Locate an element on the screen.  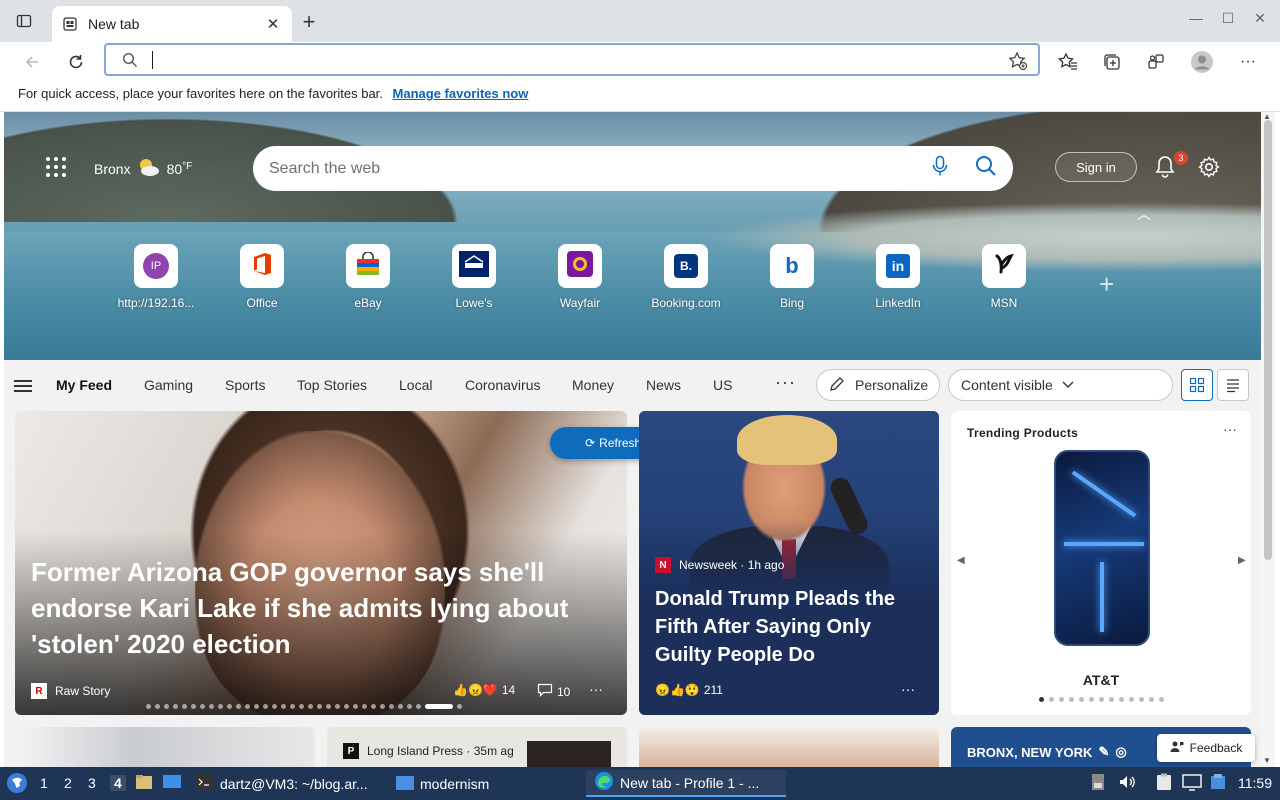
feed-tab-my-feed: My Feed is located at coordinates (84, 385).